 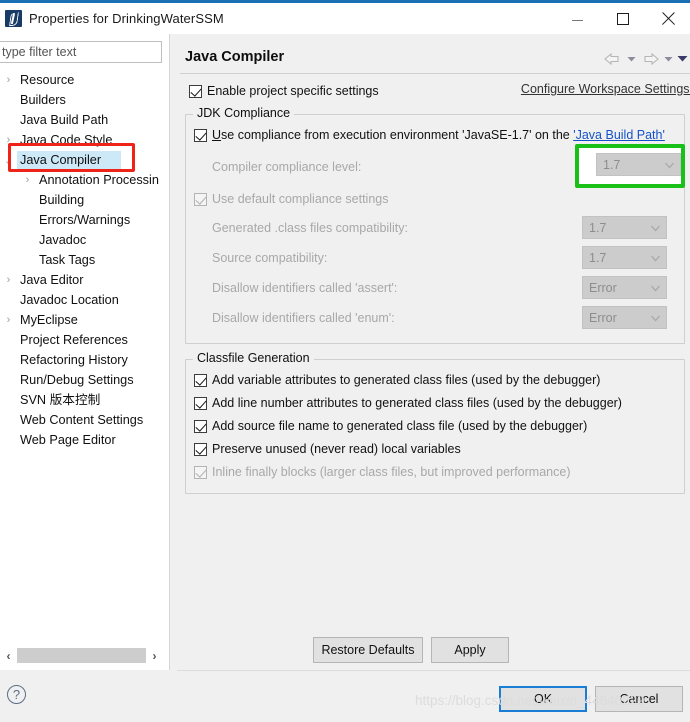 What do you see at coordinates (85, 80) in the screenshot?
I see `sidebar-item-resource: › Resource` at bounding box center [85, 80].